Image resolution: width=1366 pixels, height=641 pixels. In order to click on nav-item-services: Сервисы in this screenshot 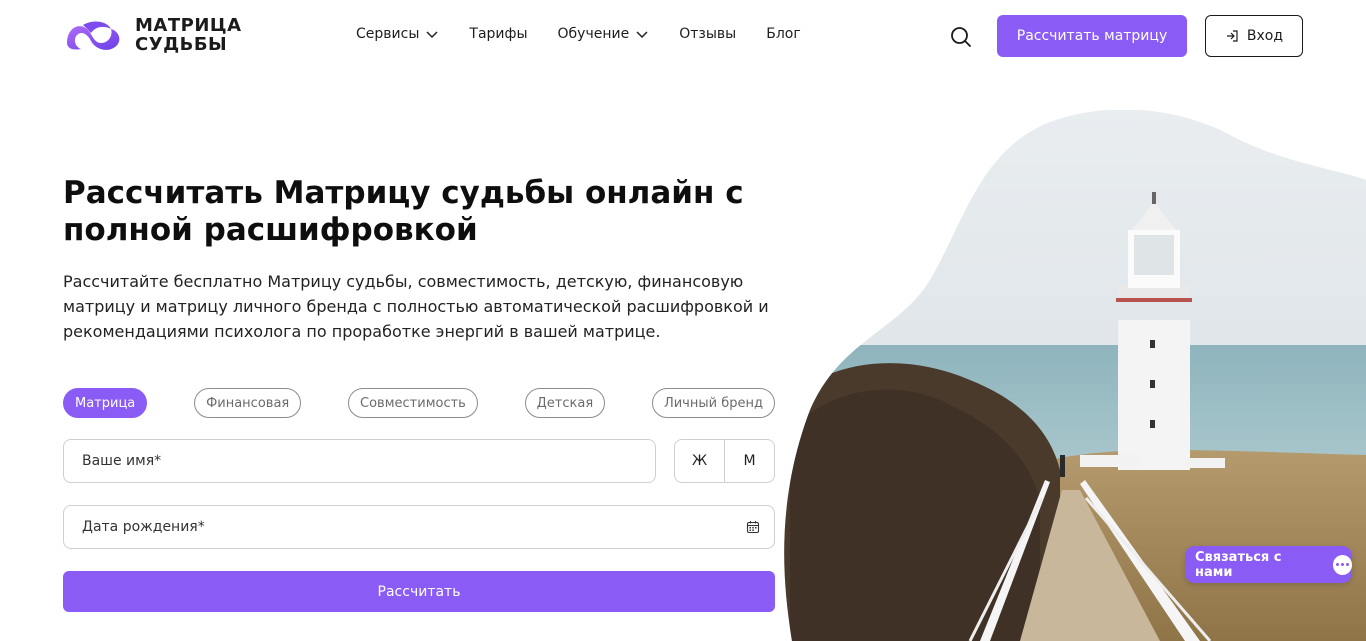, I will do `click(397, 34)`.